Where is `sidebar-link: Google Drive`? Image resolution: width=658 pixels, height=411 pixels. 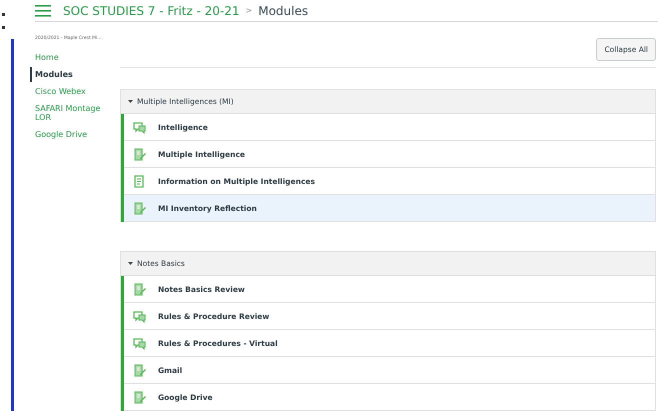 sidebar-link: Google Drive is located at coordinates (70, 134).